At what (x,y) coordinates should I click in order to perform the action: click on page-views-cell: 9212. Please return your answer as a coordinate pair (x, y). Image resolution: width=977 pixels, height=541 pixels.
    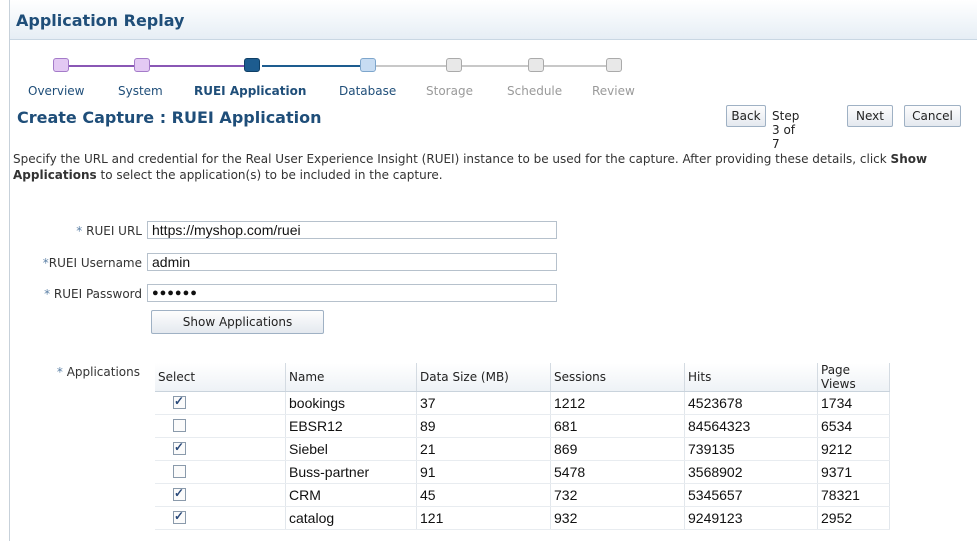
    Looking at the image, I should click on (853, 449).